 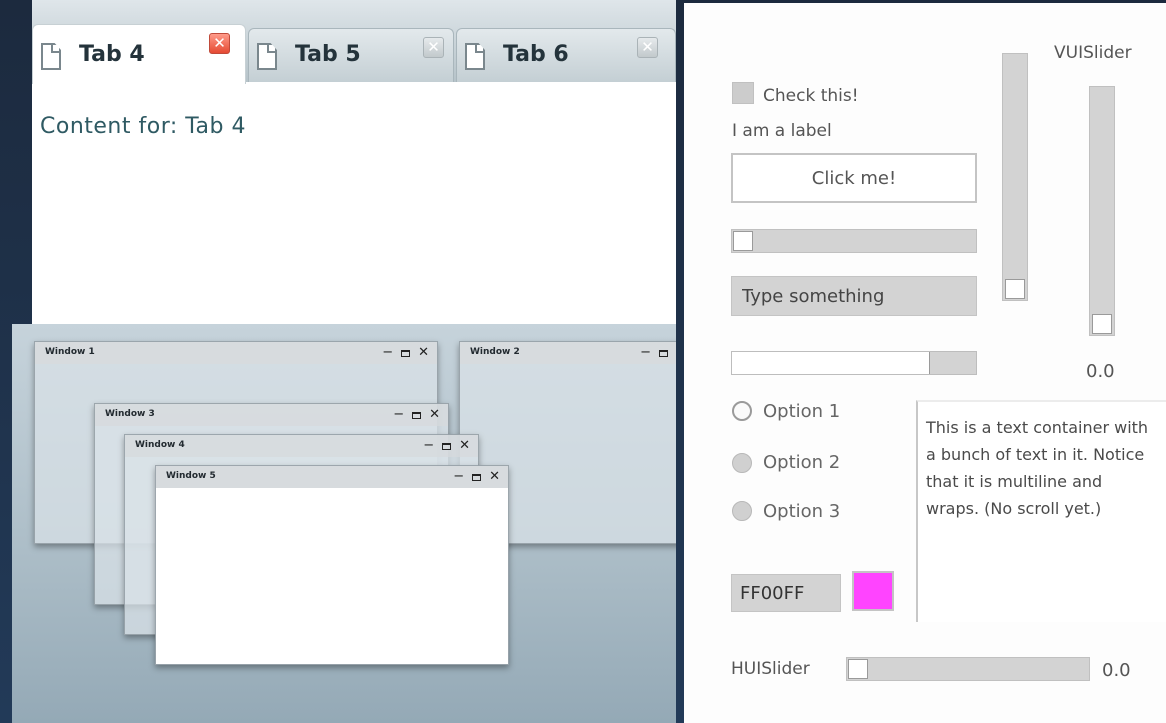 What do you see at coordinates (854, 241) in the screenshot?
I see `horizontal-slider` at bounding box center [854, 241].